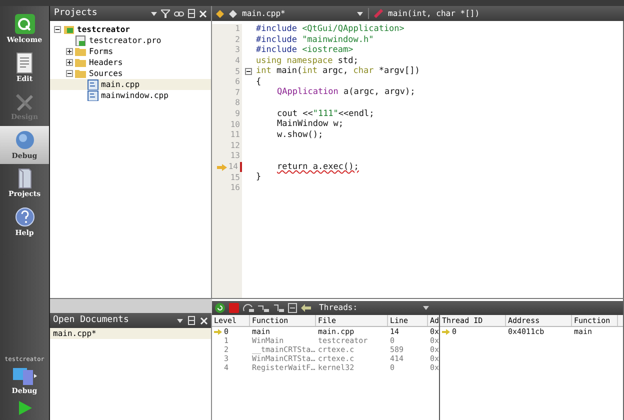 The height and width of the screenshot is (420, 624). What do you see at coordinates (235, 178) in the screenshot?
I see `line-number: 15` at bounding box center [235, 178].